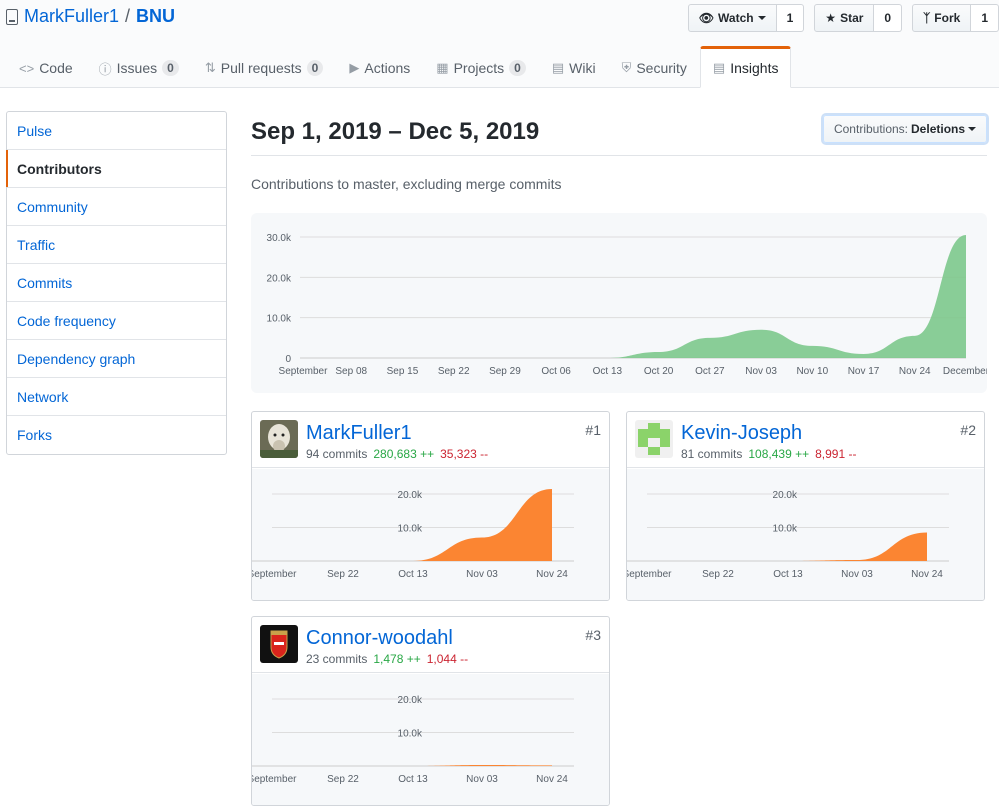  I want to click on x-tick-label: Nov 24, so click(552, 574).